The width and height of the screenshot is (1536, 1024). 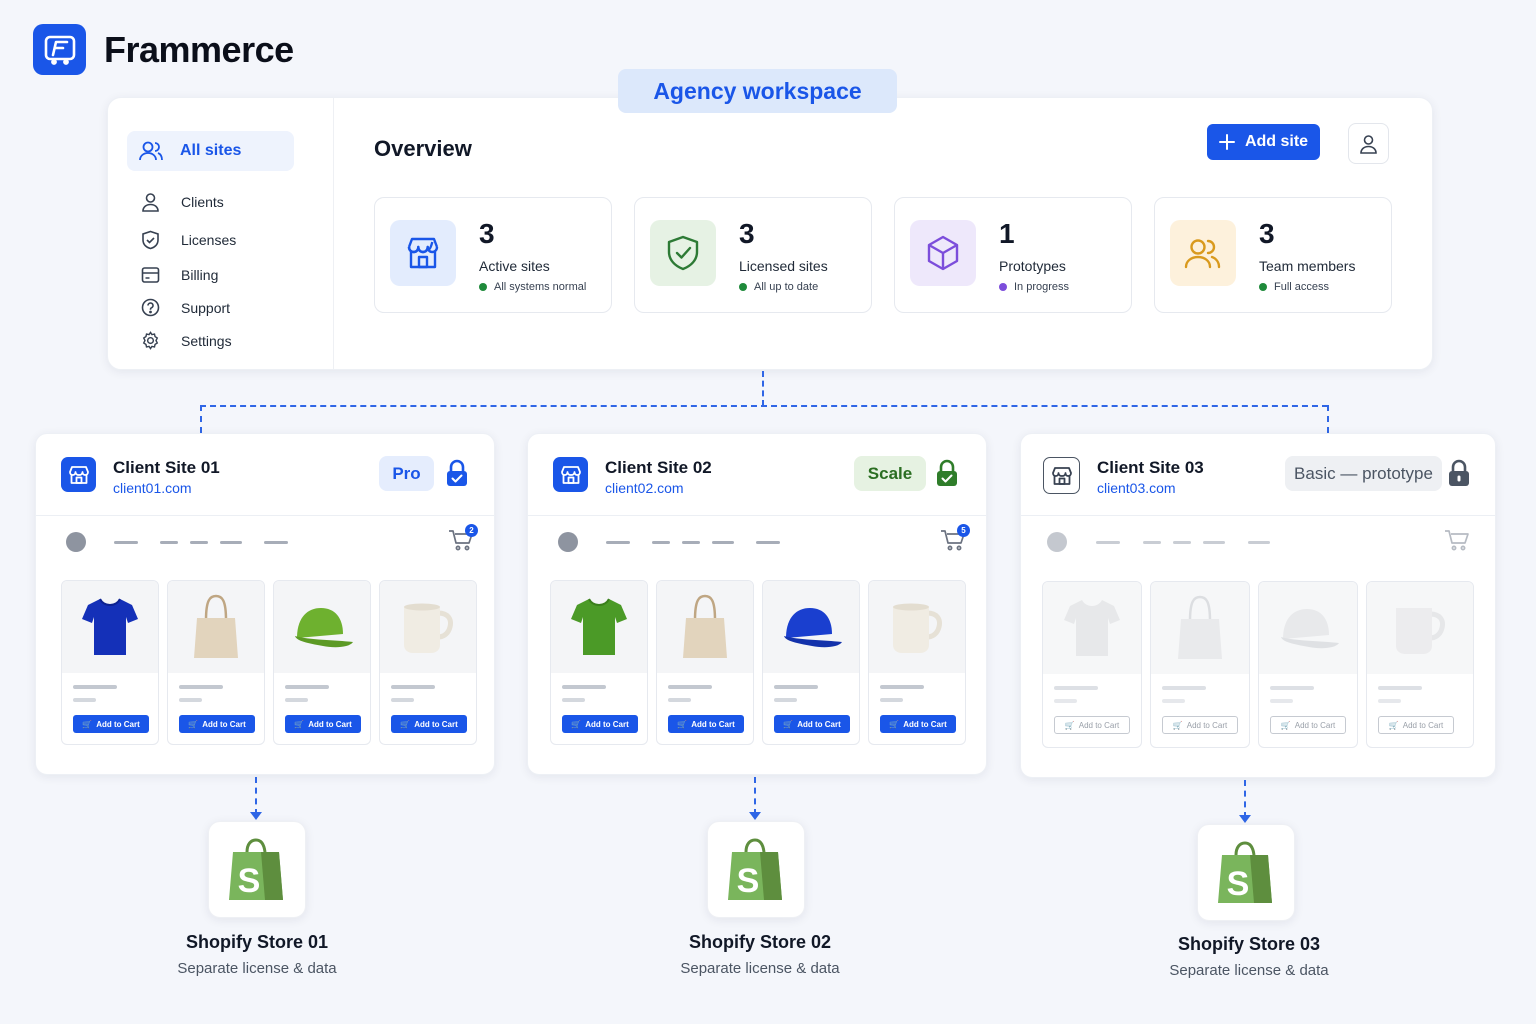 What do you see at coordinates (150, 240) in the screenshot?
I see `shield-icon` at bounding box center [150, 240].